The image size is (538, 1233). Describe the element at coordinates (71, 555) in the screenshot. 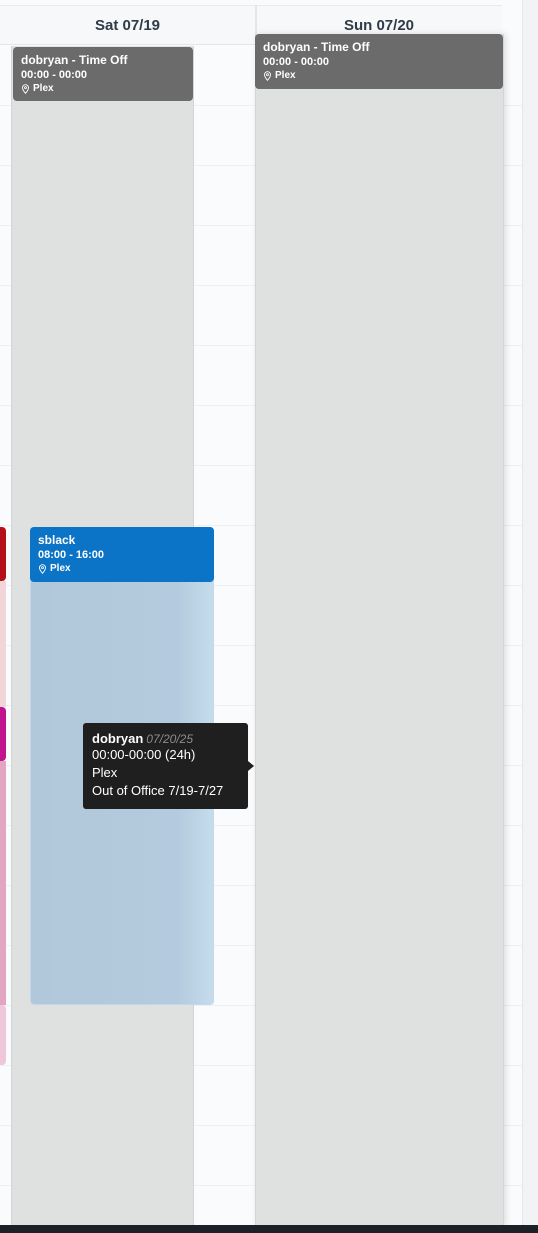

I see `event-time: 08:00 - 16:00` at that location.